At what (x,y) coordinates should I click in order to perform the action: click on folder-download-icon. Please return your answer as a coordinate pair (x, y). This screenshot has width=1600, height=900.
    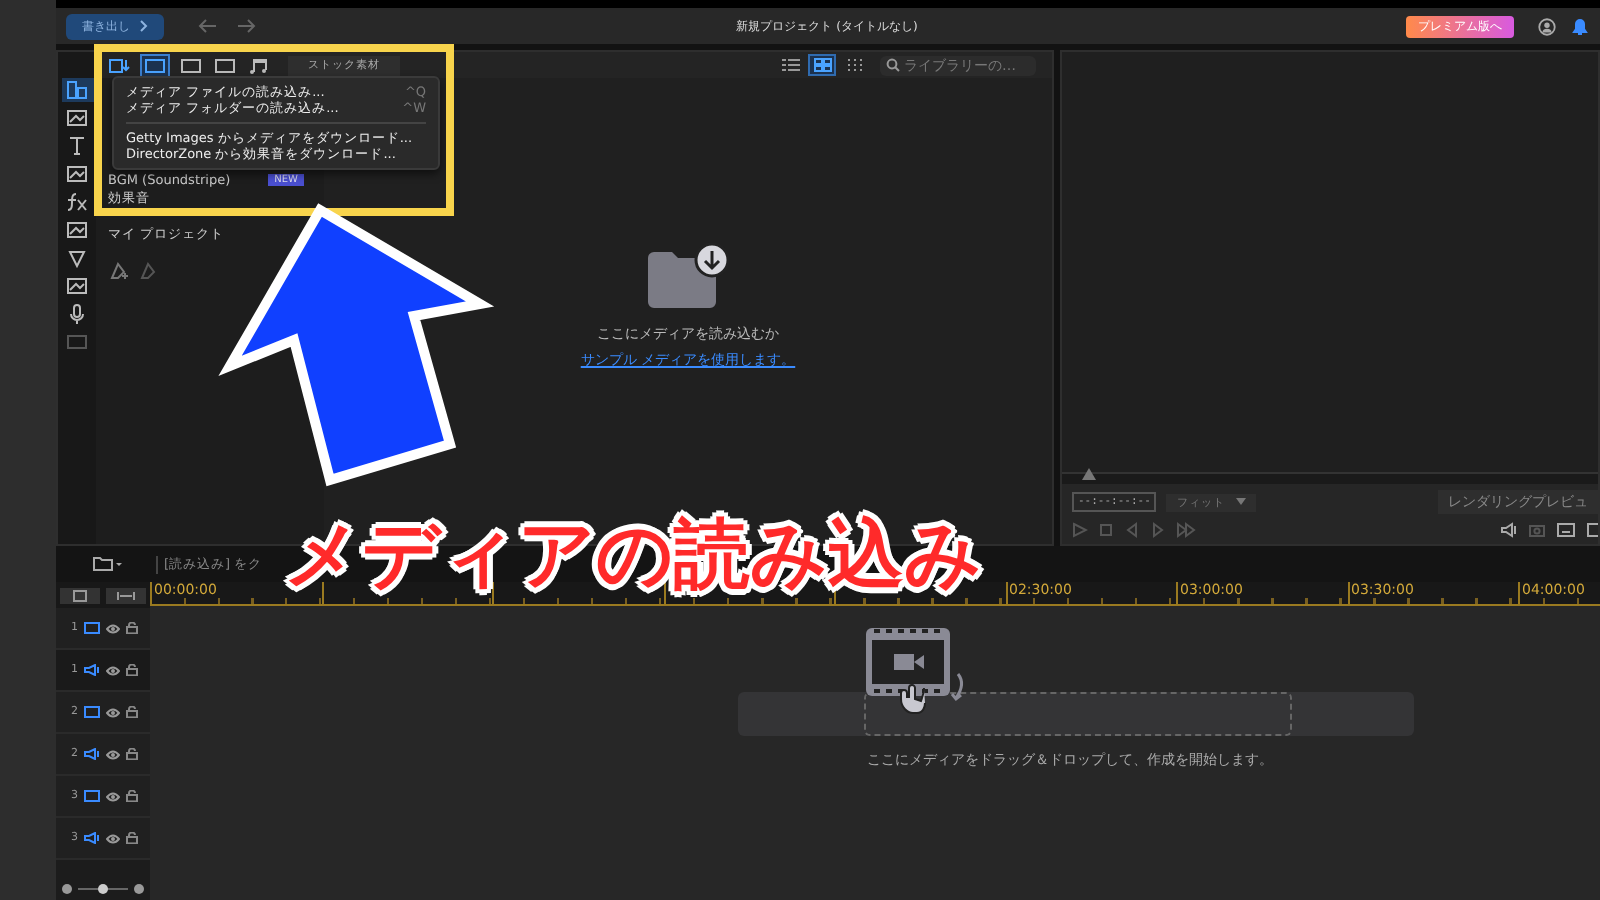
    Looking at the image, I should click on (688, 278).